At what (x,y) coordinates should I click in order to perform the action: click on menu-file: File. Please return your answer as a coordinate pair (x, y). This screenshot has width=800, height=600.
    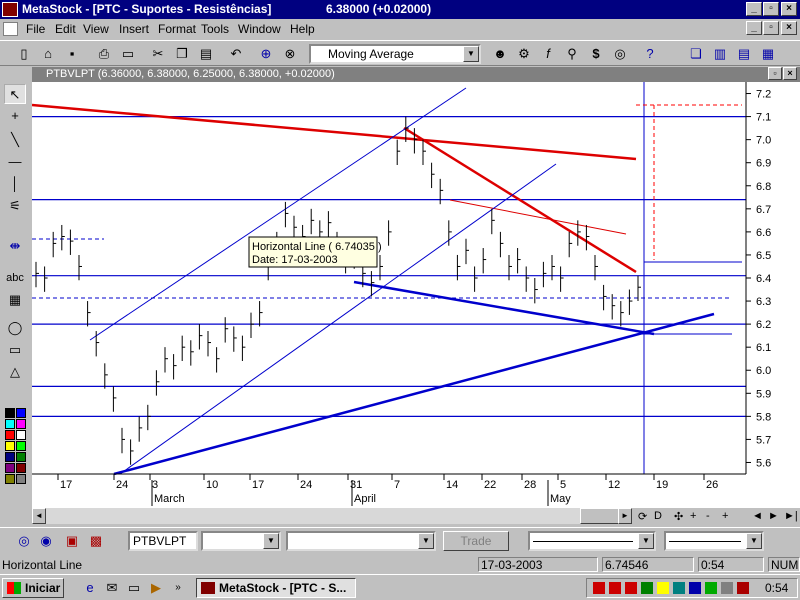
    Looking at the image, I should click on (35, 29).